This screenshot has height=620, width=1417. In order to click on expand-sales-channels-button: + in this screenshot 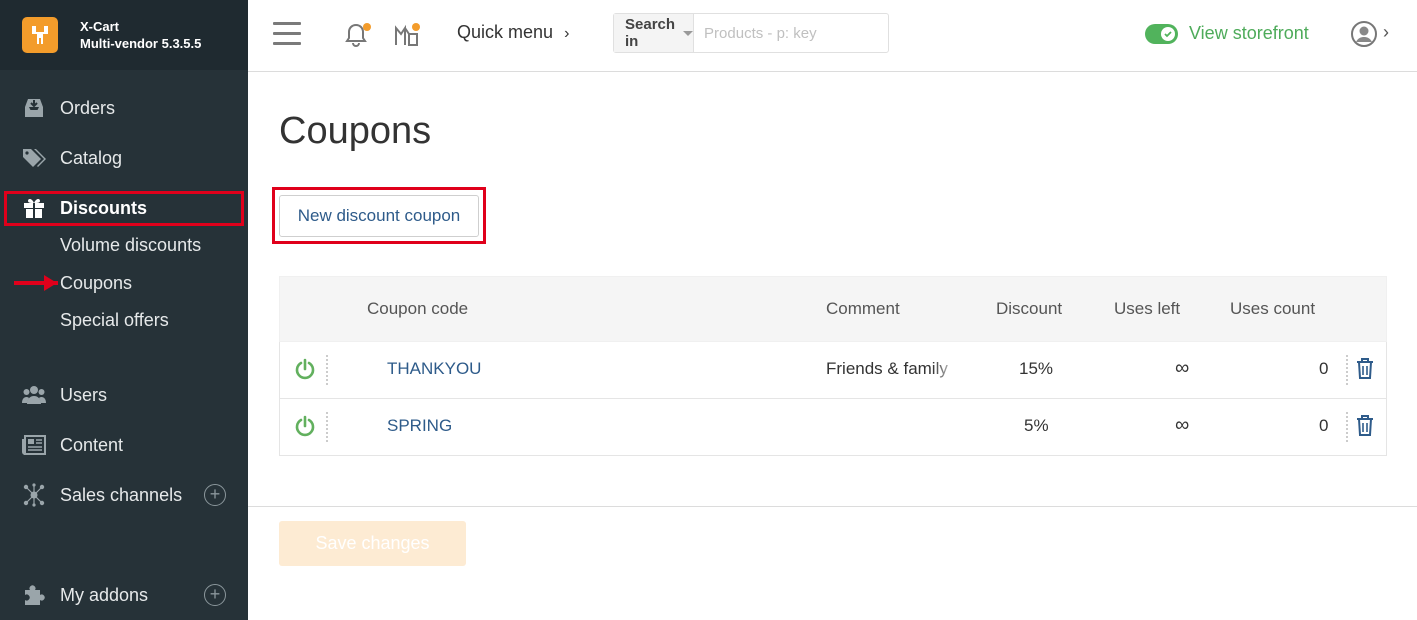, I will do `click(215, 495)`.